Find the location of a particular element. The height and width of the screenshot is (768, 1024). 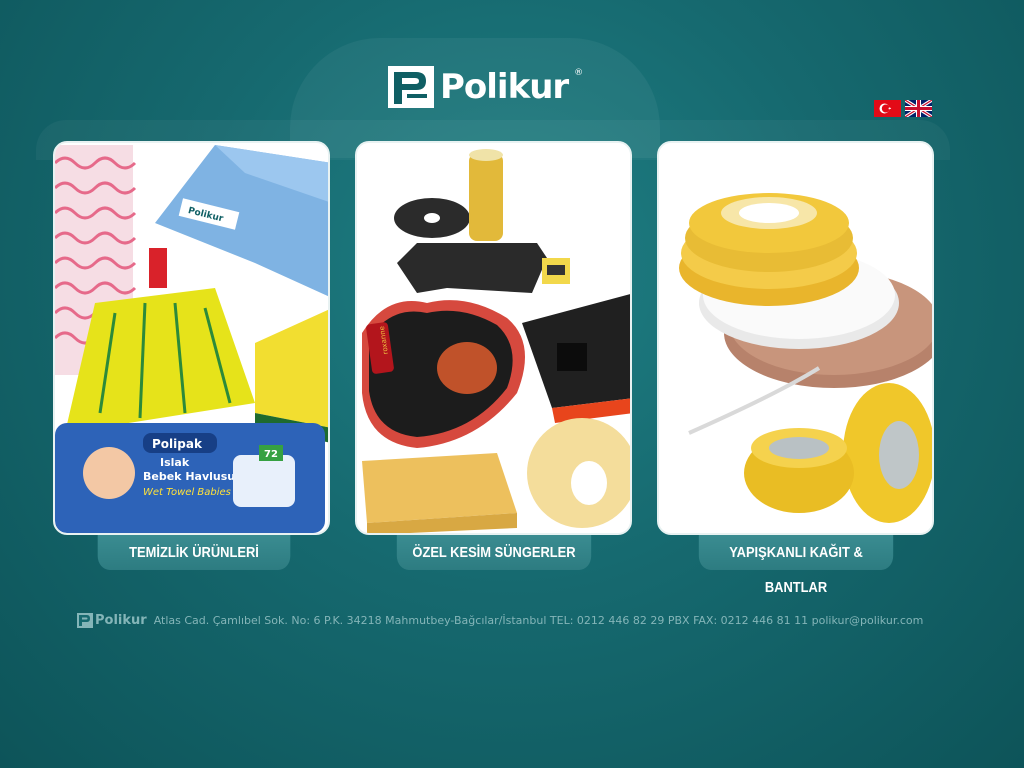

turkey-flag-icon is located at coordinates (887, 108).